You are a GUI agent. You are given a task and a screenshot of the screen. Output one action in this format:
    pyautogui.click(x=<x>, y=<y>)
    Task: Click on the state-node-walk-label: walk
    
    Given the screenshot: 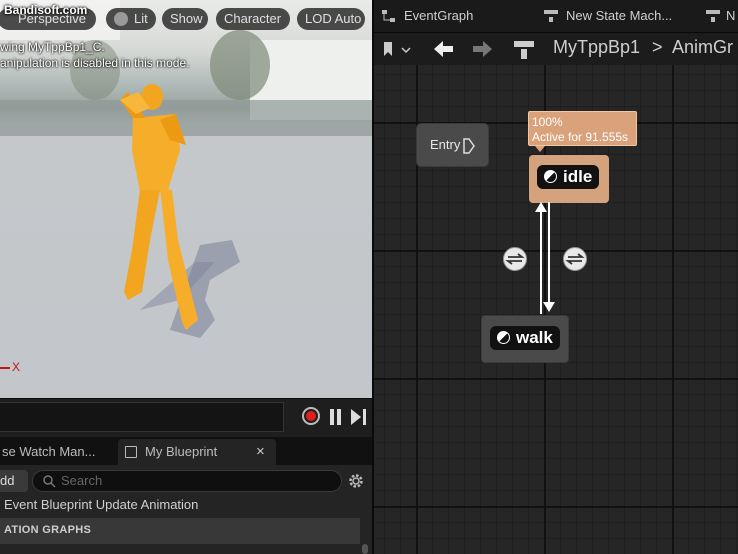 What is the action you would take?
    pyautogui.click(x=534, y=337)
    